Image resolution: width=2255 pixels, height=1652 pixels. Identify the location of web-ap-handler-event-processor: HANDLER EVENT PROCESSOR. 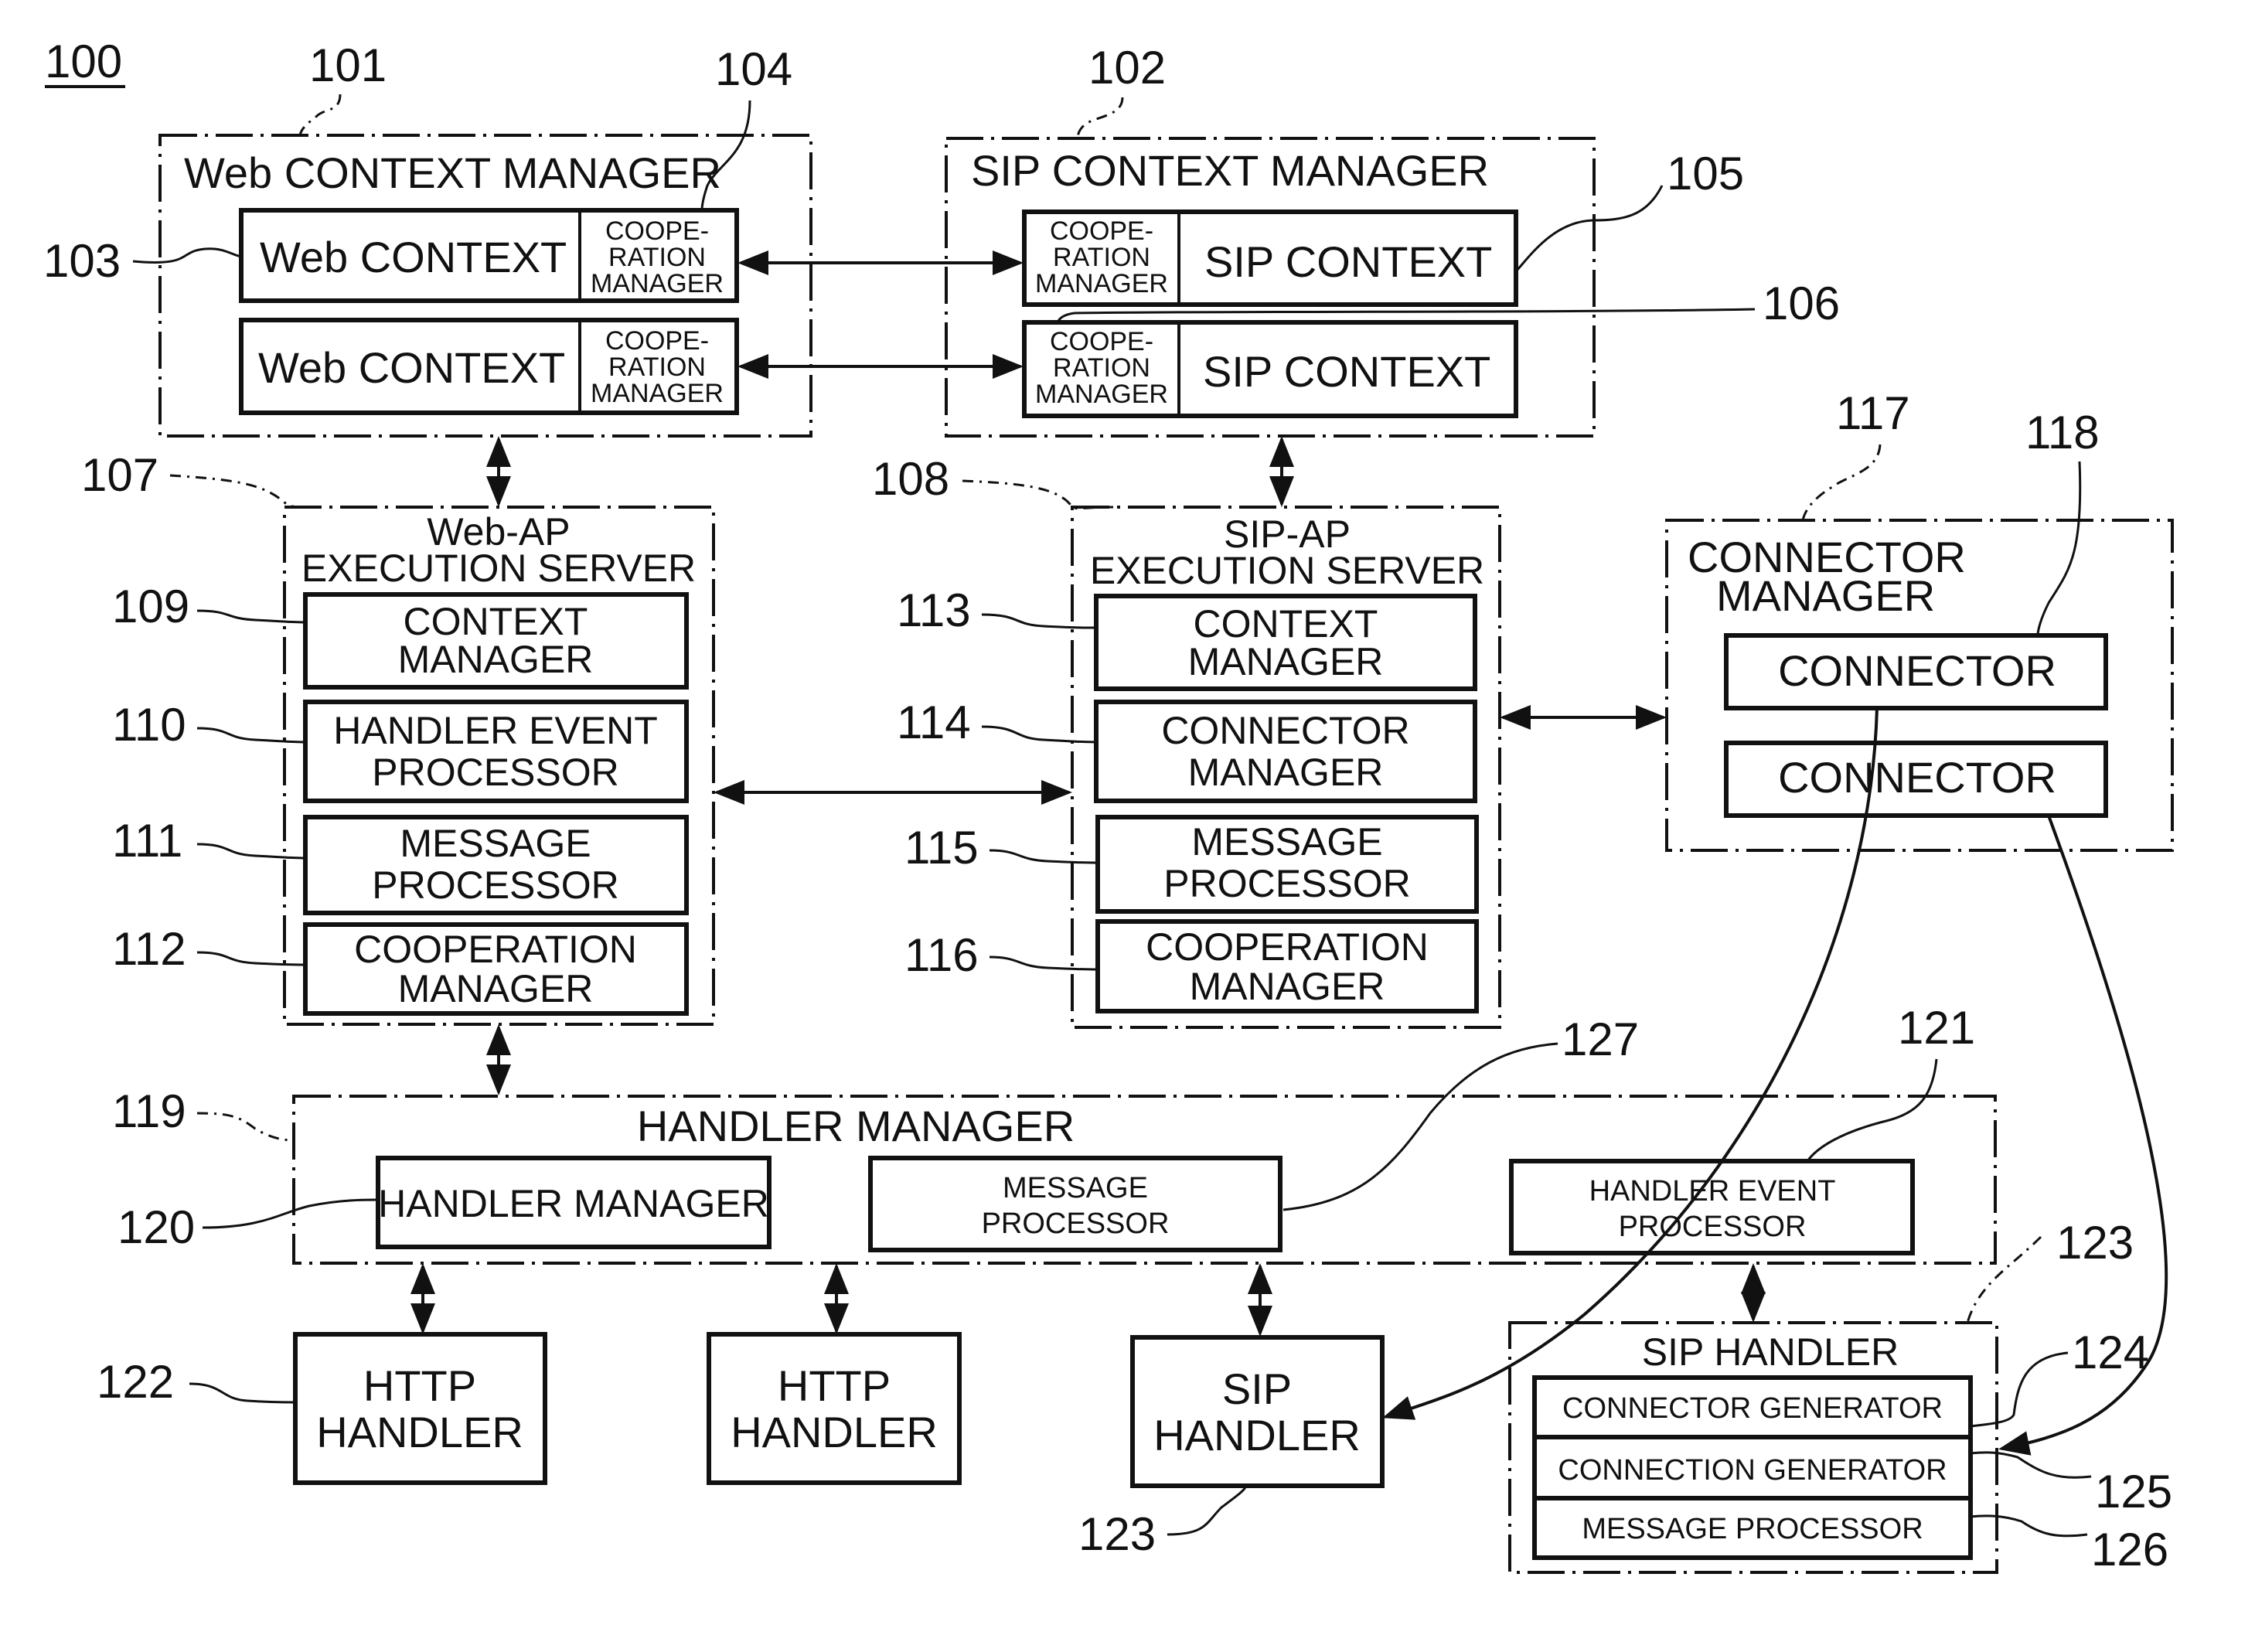
(496, 751).